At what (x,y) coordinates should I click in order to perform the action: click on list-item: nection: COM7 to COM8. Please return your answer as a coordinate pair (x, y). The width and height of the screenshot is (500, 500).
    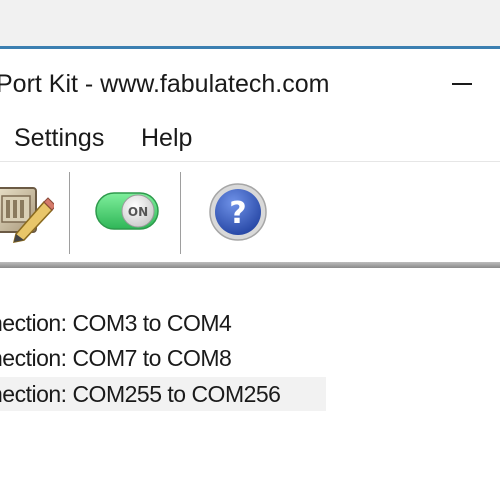
    Looking at the image, I should click on (120, 358).